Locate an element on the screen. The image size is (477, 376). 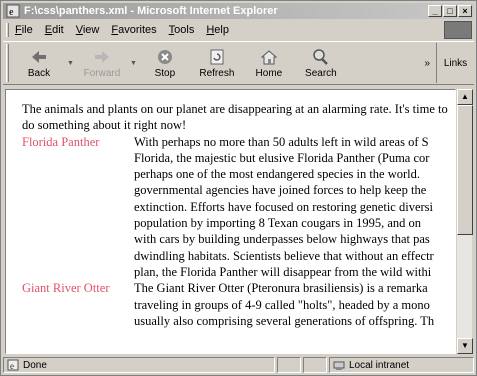
vertical-scrollbar: ▲ ▼ is located at coordinates (464, 221).